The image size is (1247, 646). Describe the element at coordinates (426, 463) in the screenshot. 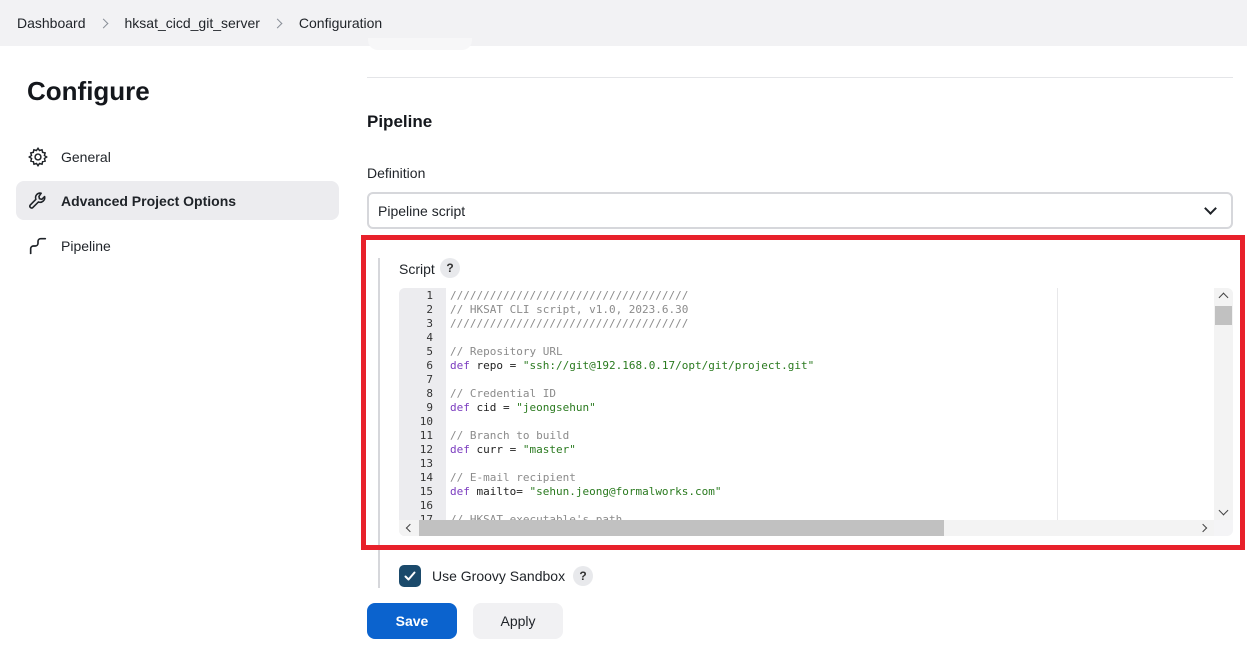

I see `line-number: 13` at that location.